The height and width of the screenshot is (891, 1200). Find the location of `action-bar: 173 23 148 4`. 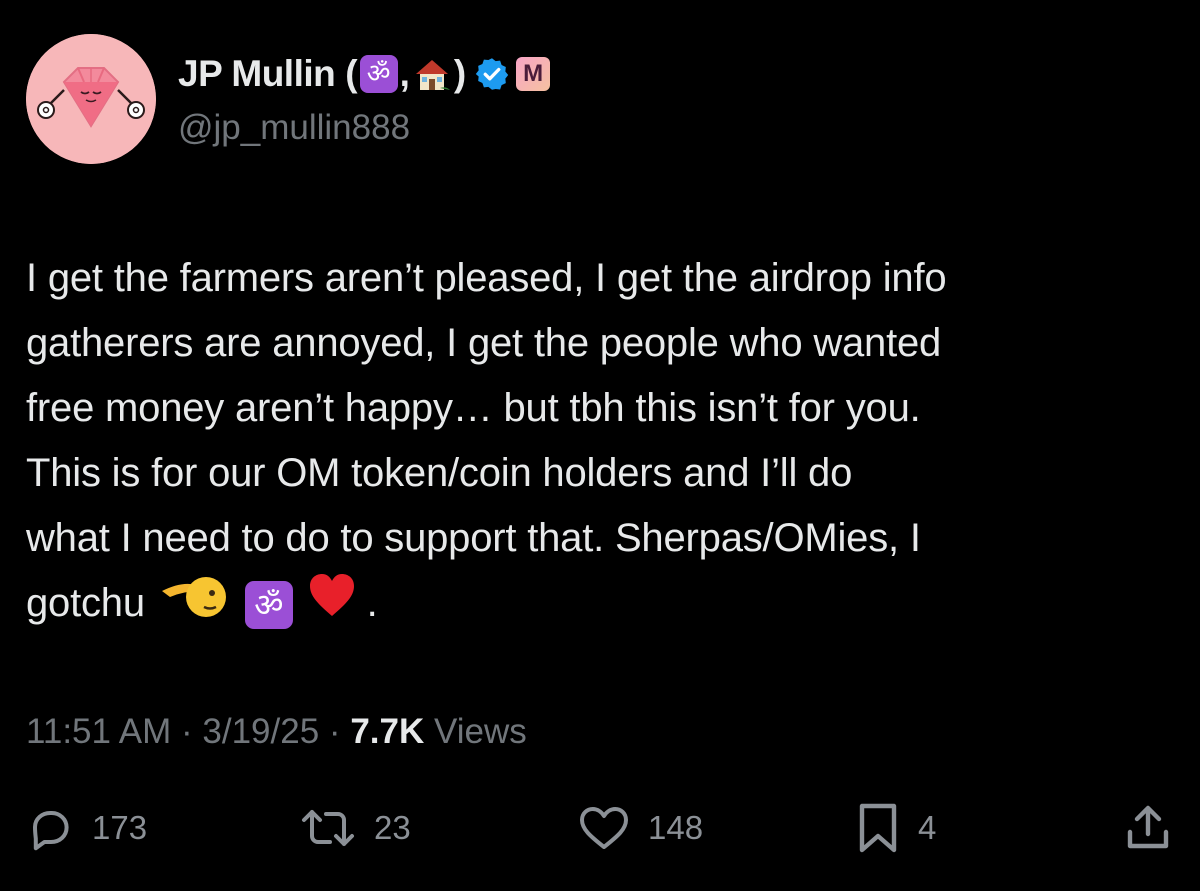

action-bar: 173 23 148 4 is located at coordinates (600, 828).